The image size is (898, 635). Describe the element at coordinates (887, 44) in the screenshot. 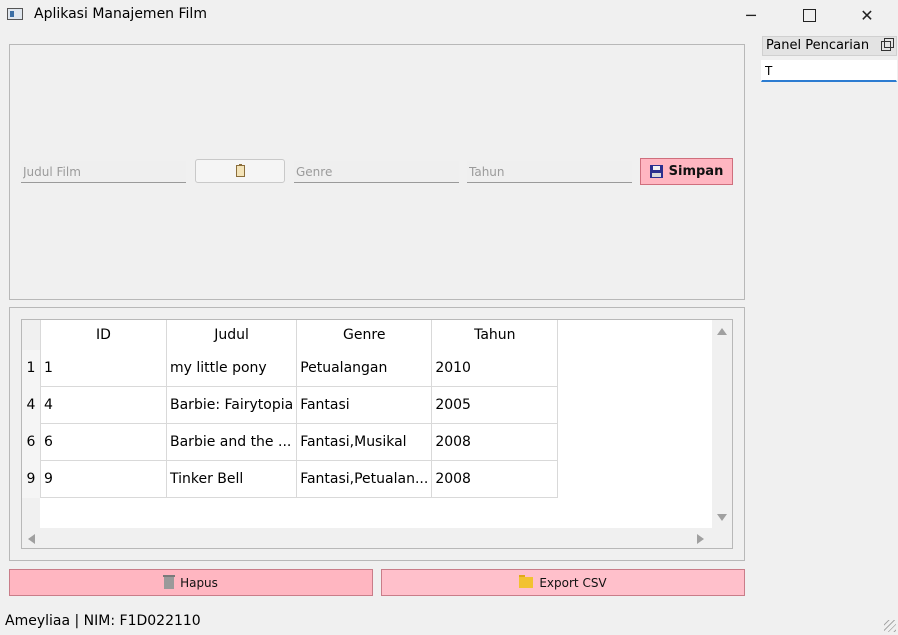

I see `float-icon` at that location.